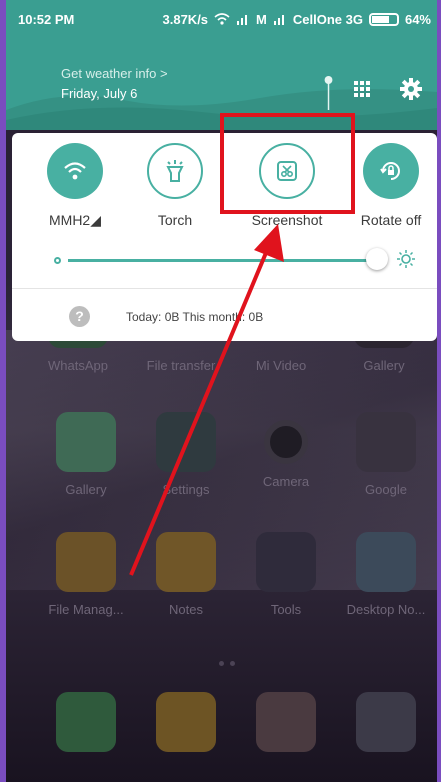  What do you see at coordinates (224, 288) in the screenshot?
I see `divider` at bounding box center [224, 288].